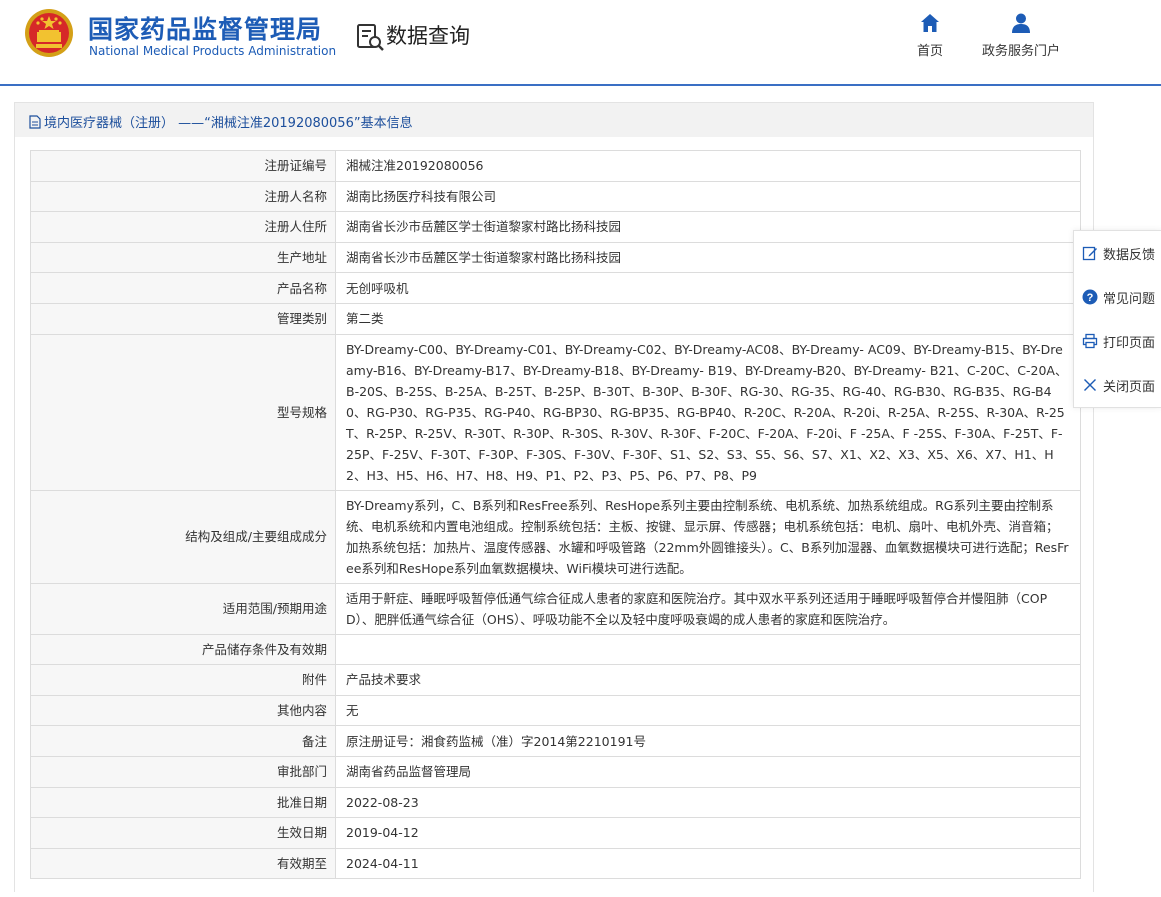 Image resolution: width=1161 pixels, height=897 pixels. Describe the element at coordinates (708, 863) in the screenshot. I see `field-value: 2024-04-11` at that location.